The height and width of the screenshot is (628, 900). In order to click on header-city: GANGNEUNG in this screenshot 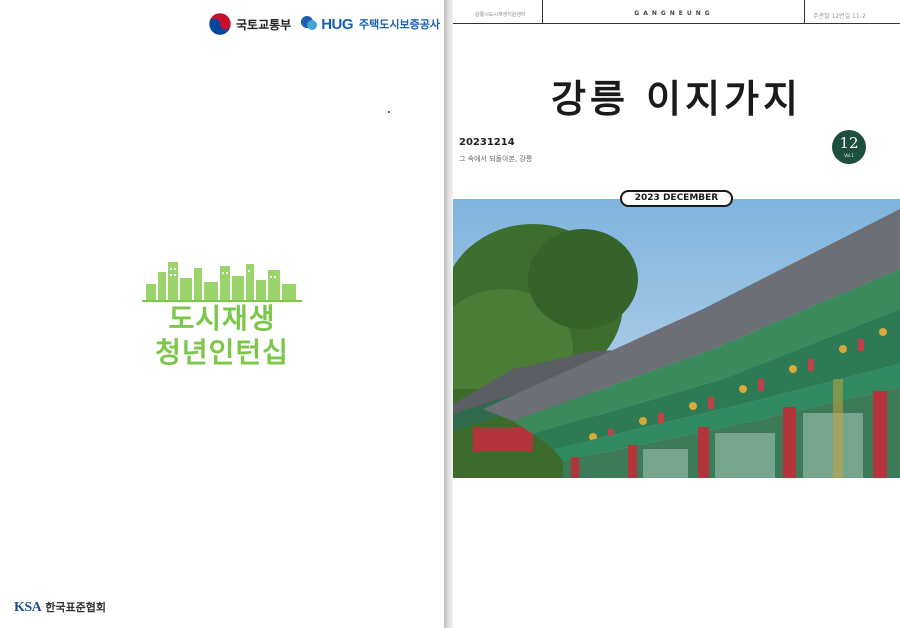, I will do `click(674, 13)`.